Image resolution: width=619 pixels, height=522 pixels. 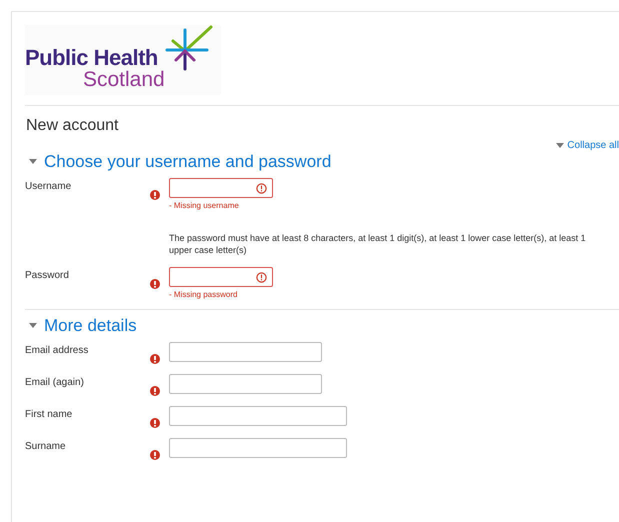 What do you see at coordinates (48, 186) in the screenshot?
I see `field-label: Username` at bounding box center [48, 186].